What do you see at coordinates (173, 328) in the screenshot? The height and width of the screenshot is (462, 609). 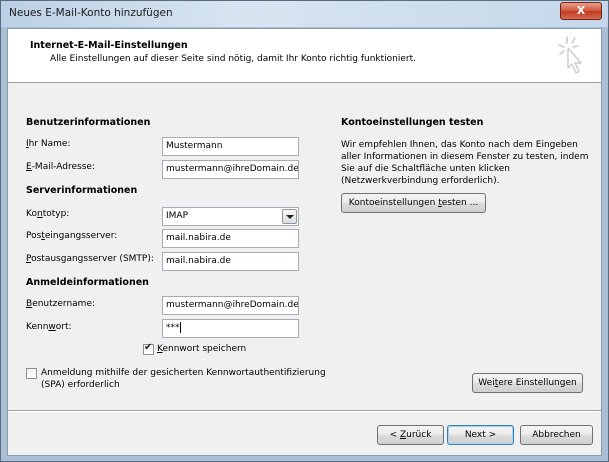 I see `password-value: ***` at bounding box center [173, 328].